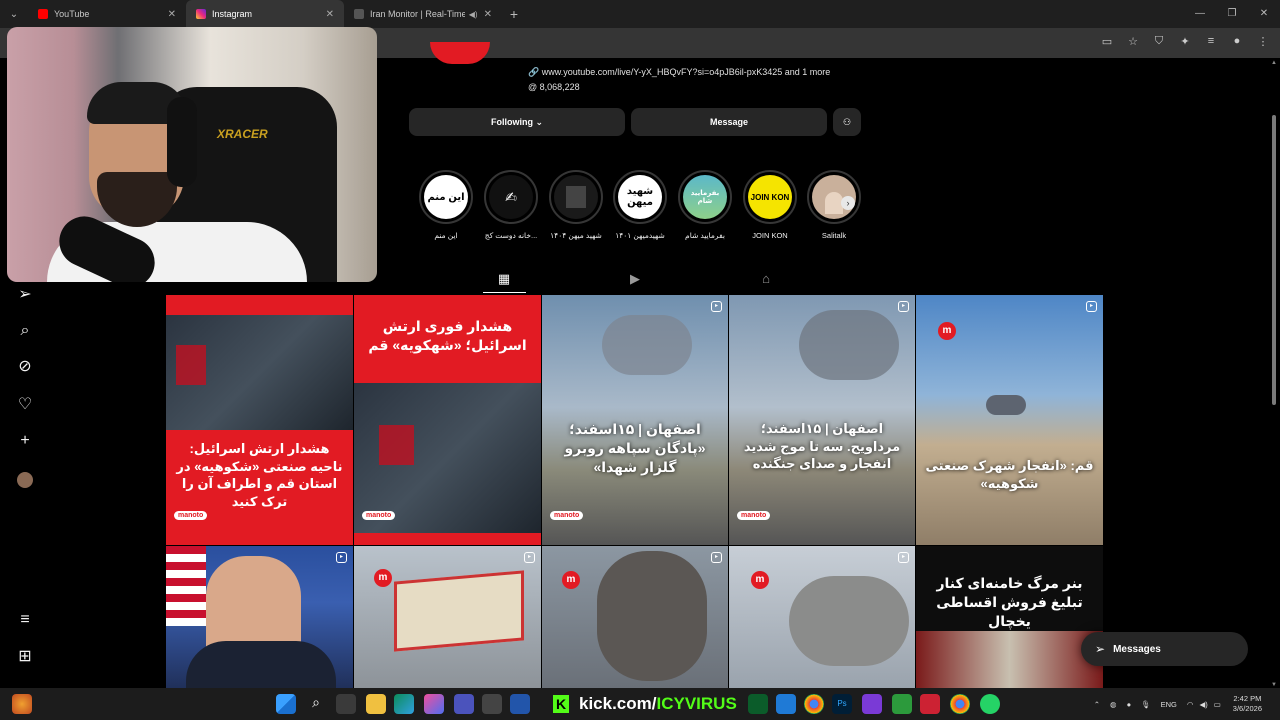 The width and height of the screenshot is (1280, 720). I want to click on notifications-heart-icon: ♡, so click(25, 405).